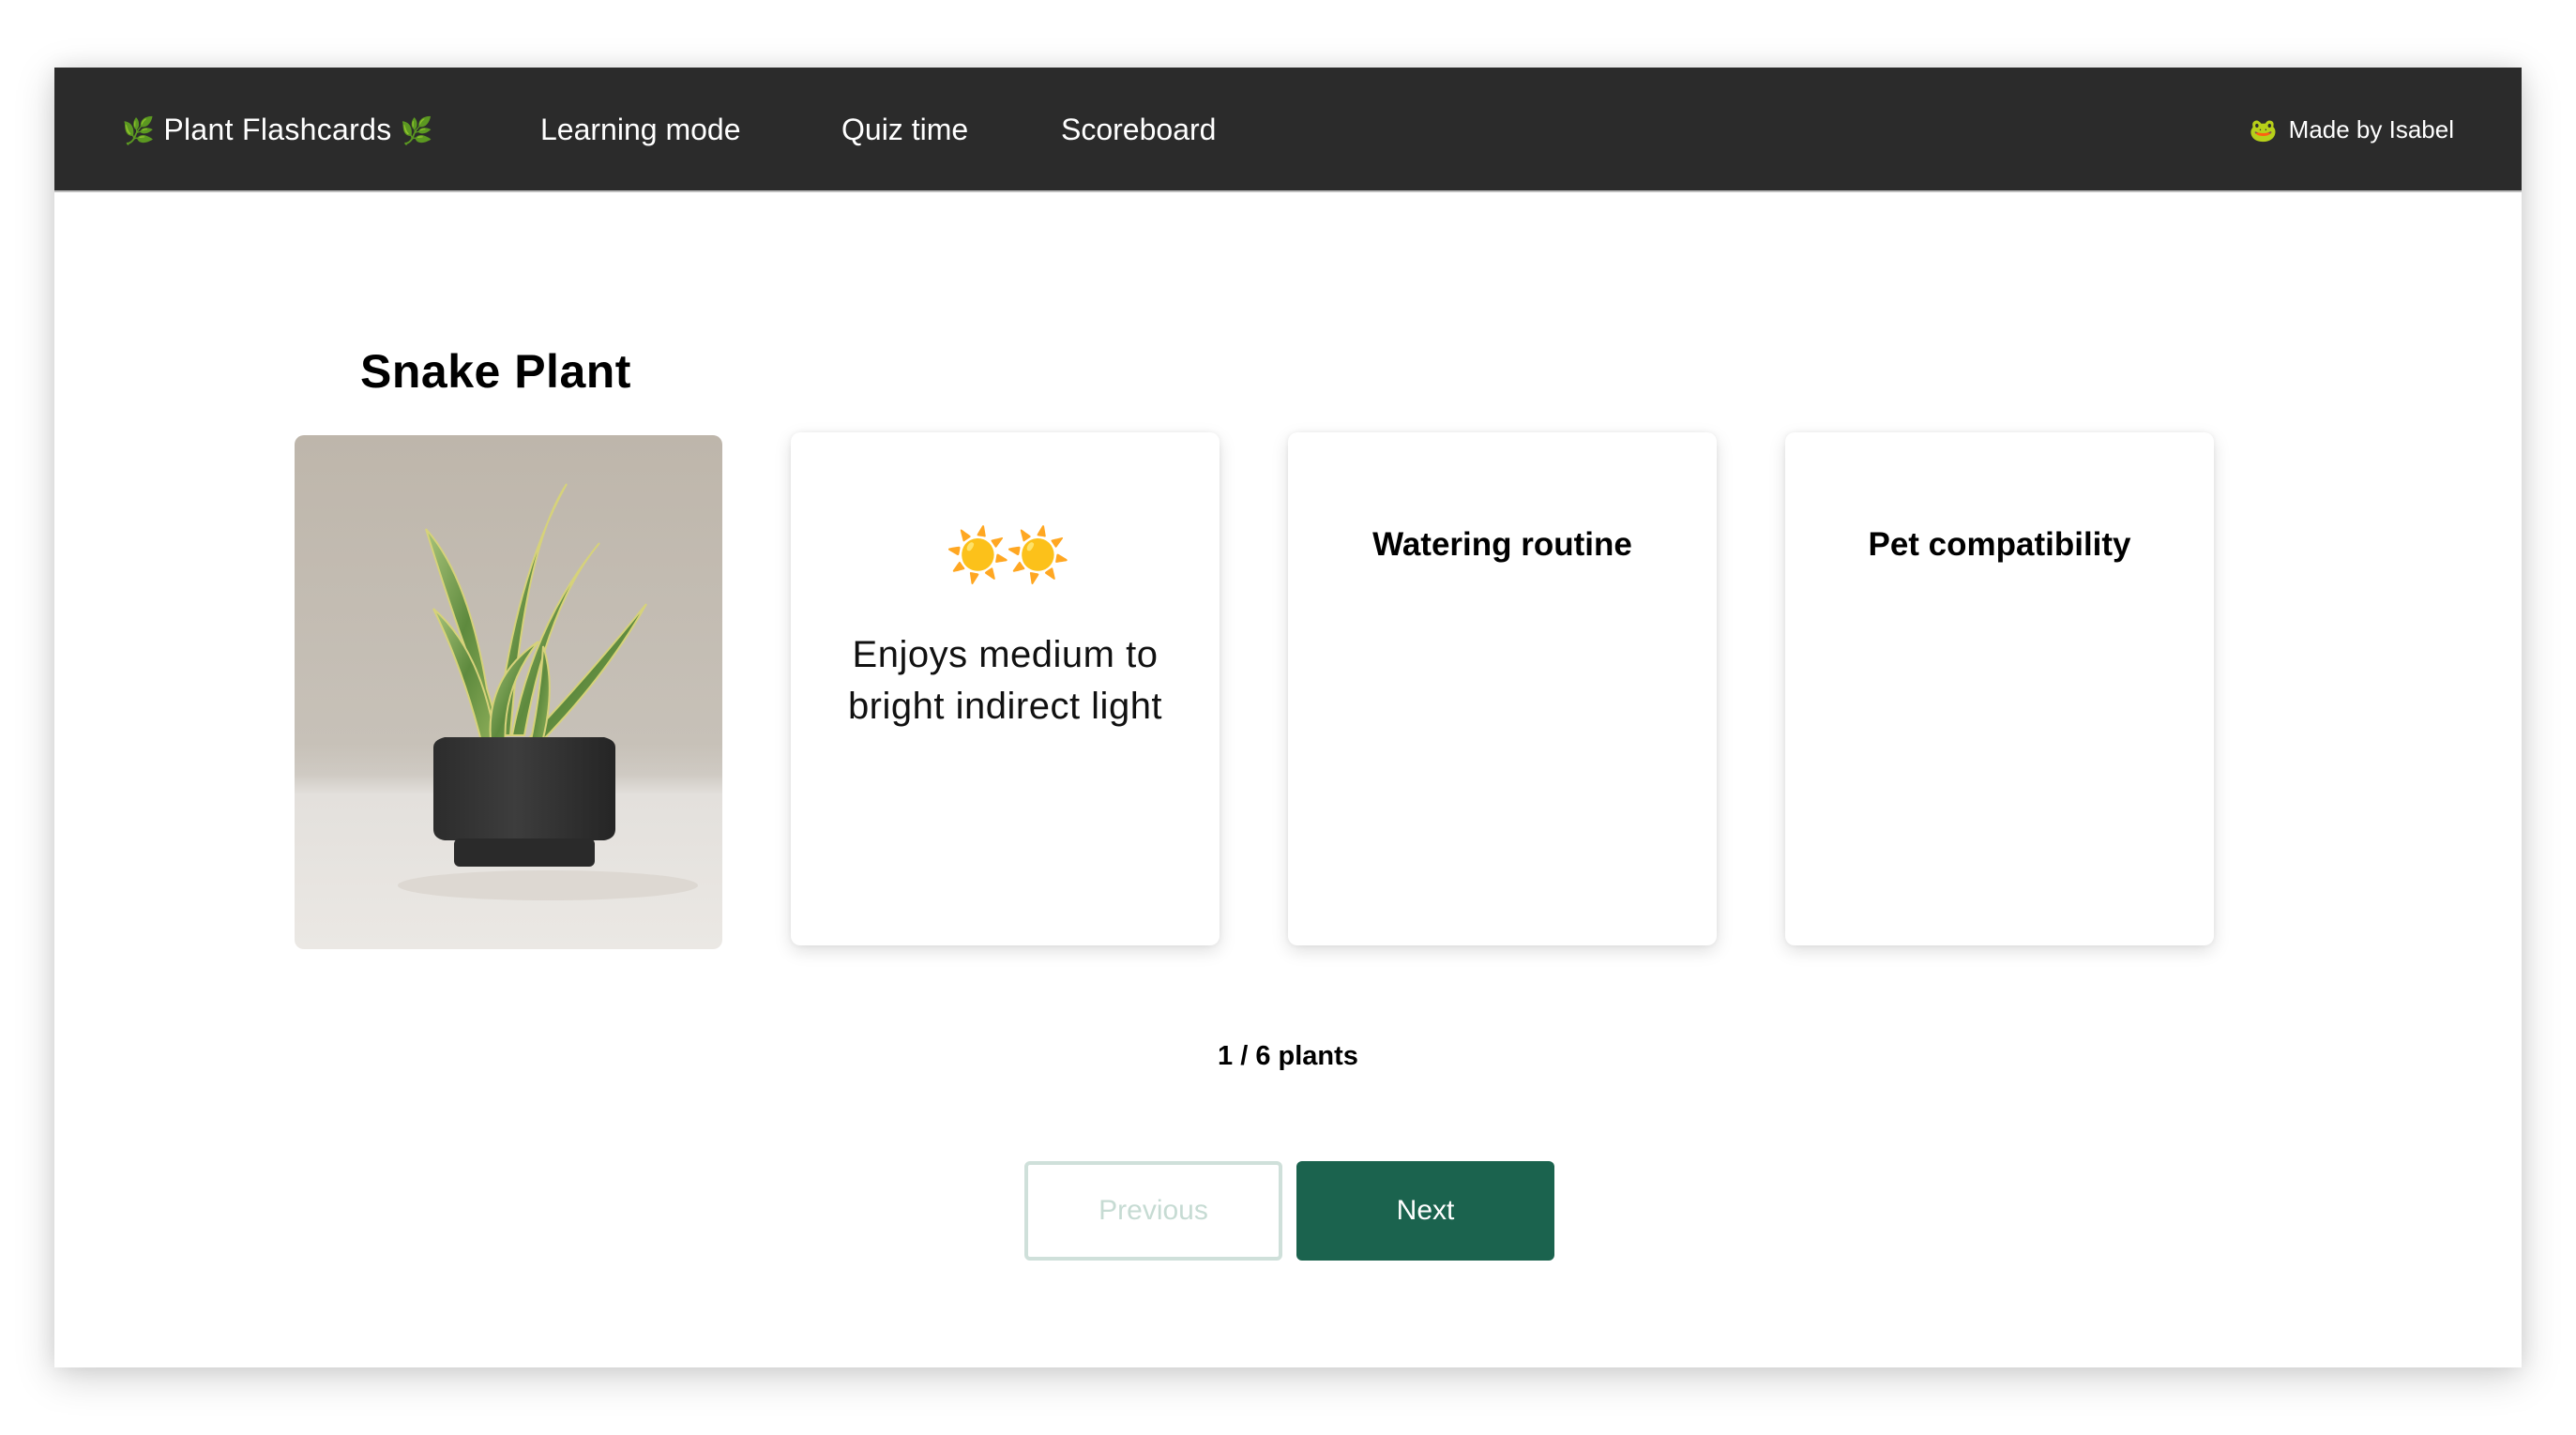  I want to click on light-description: Enjoys medium to bright indirect light, so click(1005, 680).